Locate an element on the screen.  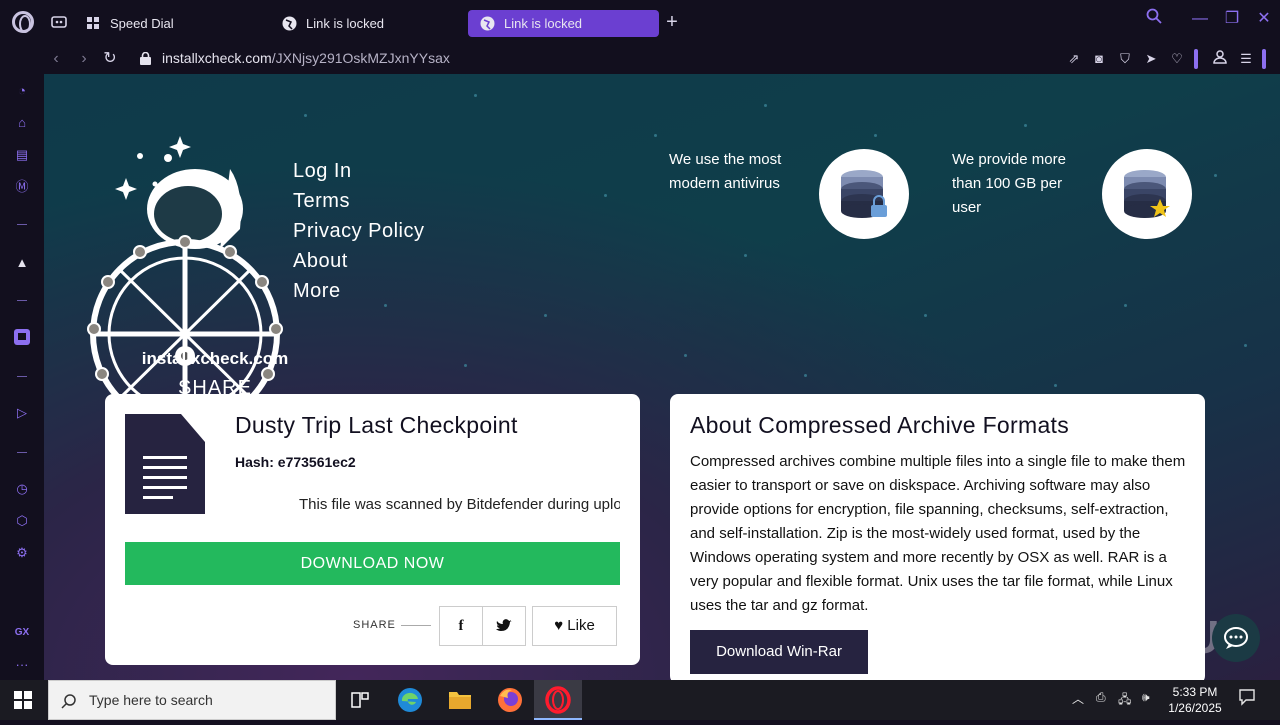
search-icon is located at coordinates (68, 701).